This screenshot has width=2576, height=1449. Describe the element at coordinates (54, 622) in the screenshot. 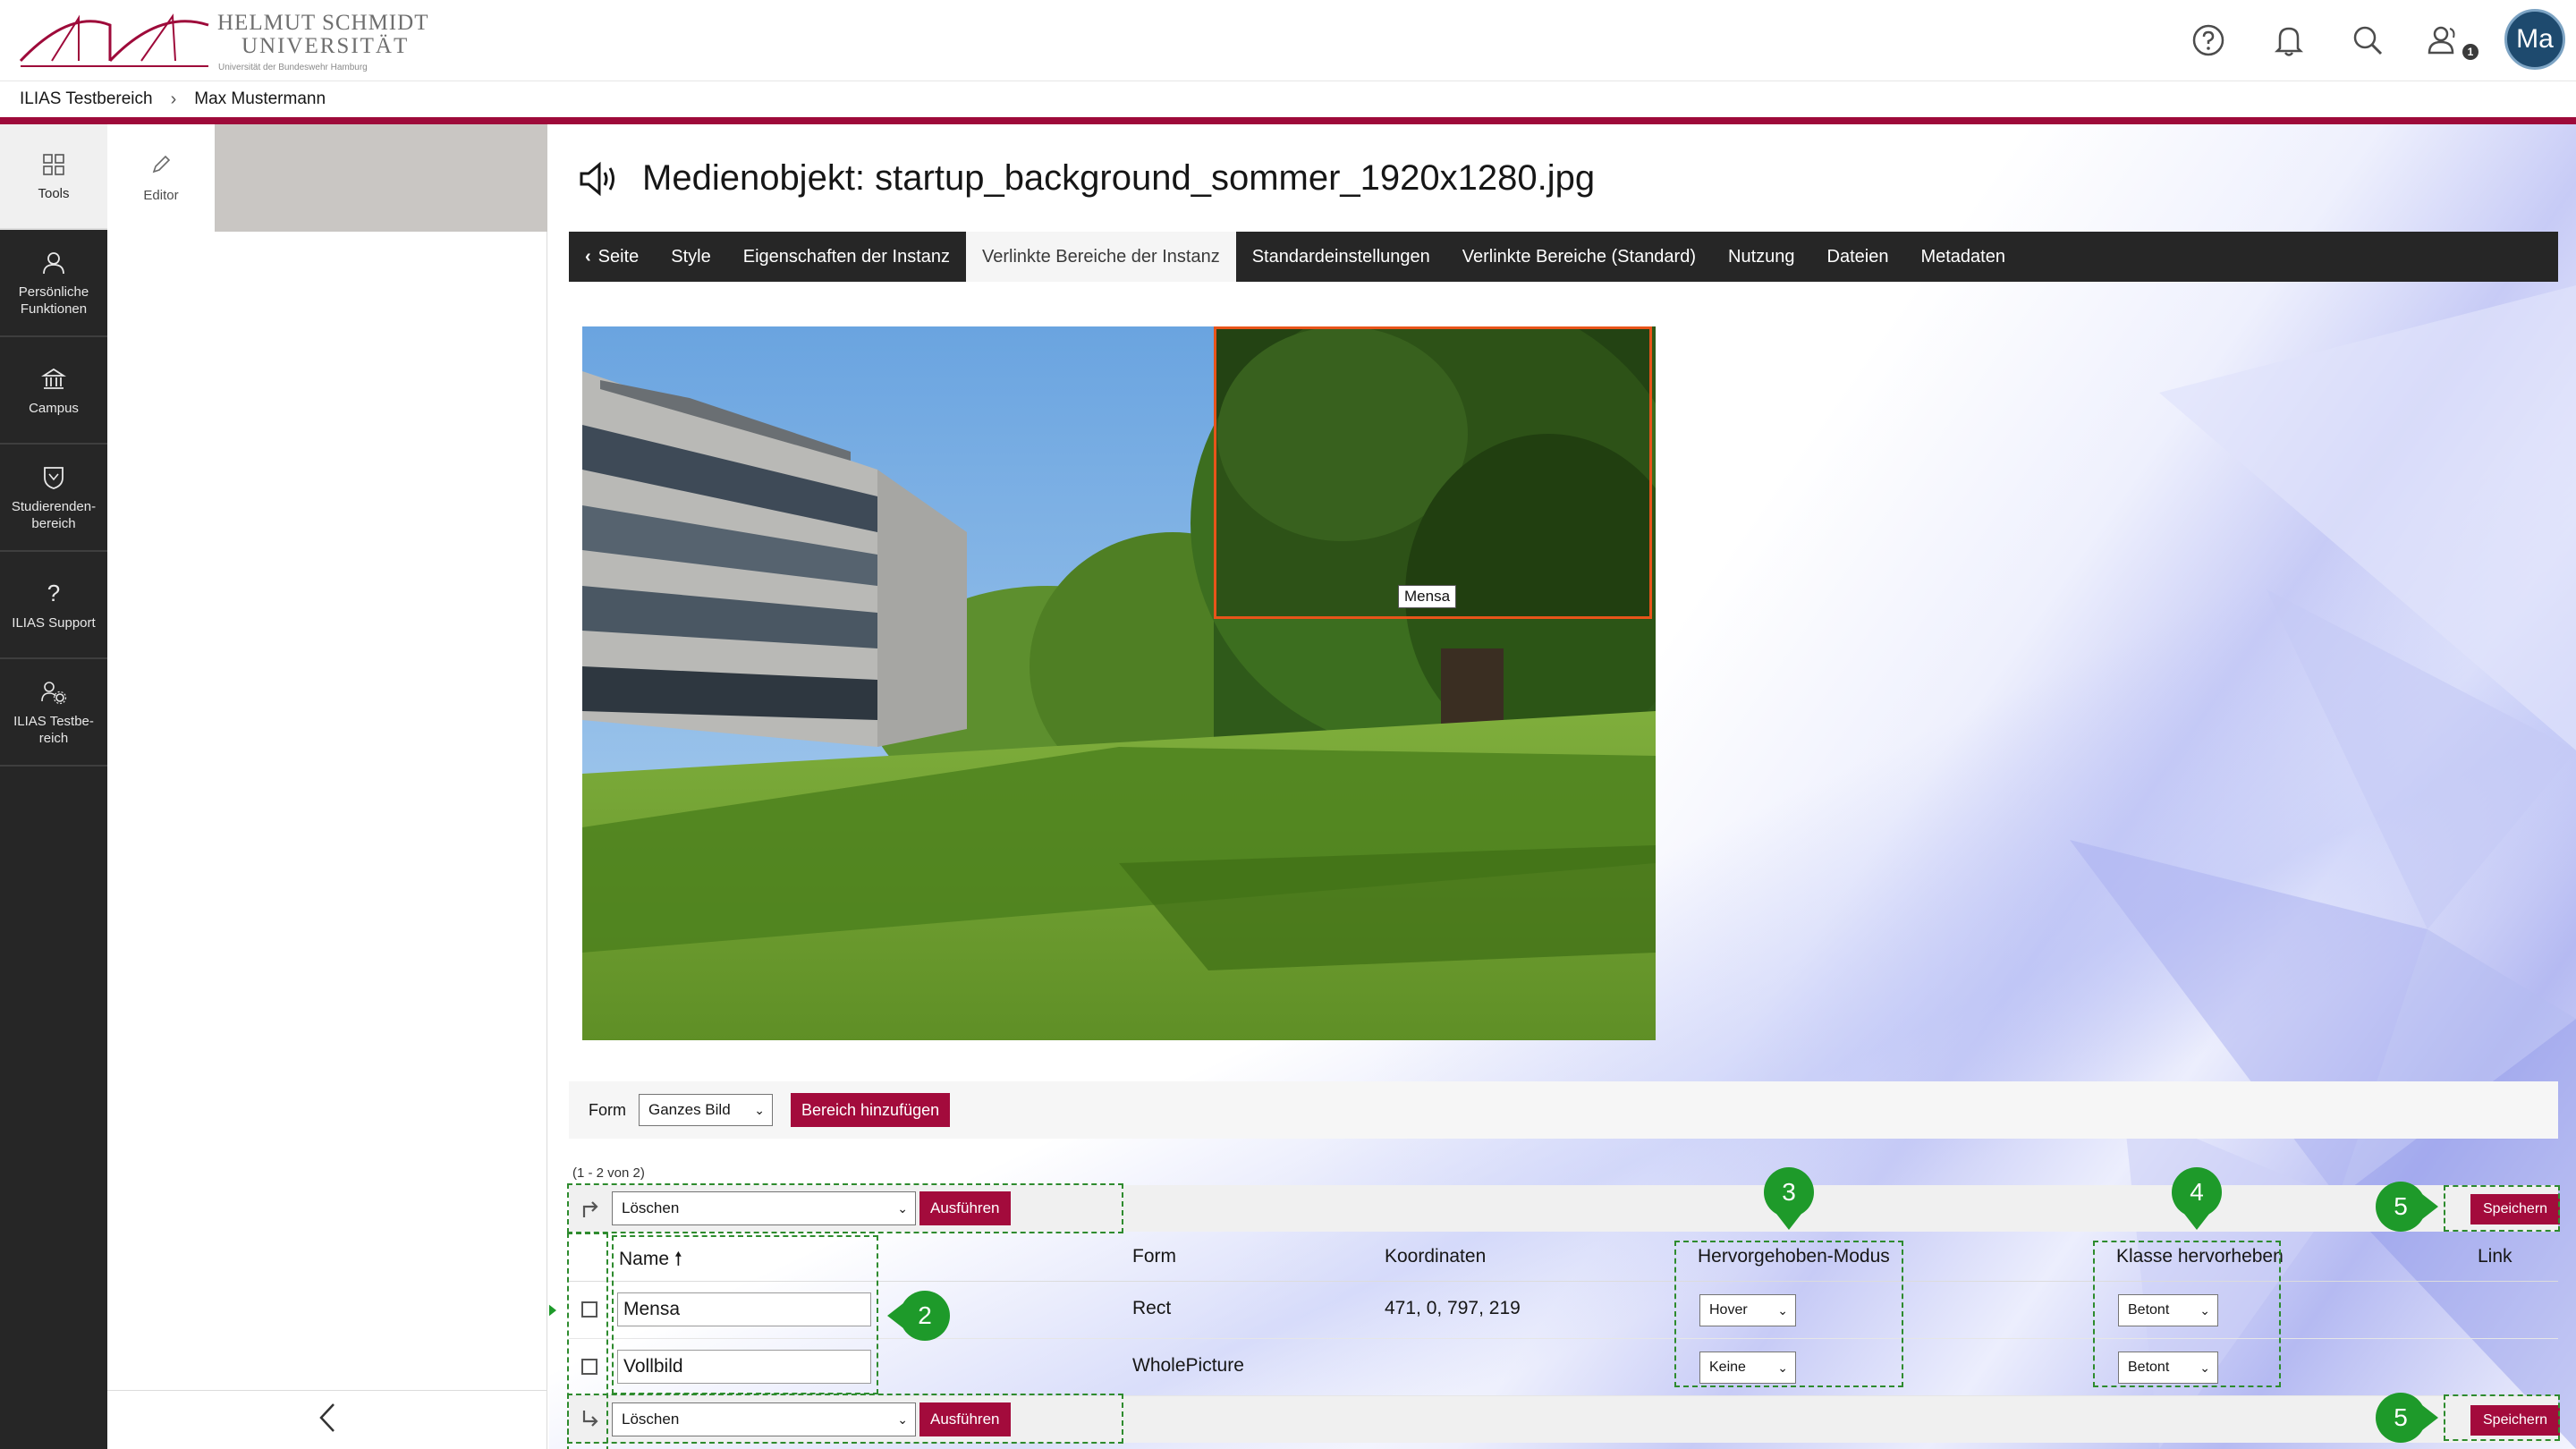

I see `mainbar-label: ILIAS Support` at that location.